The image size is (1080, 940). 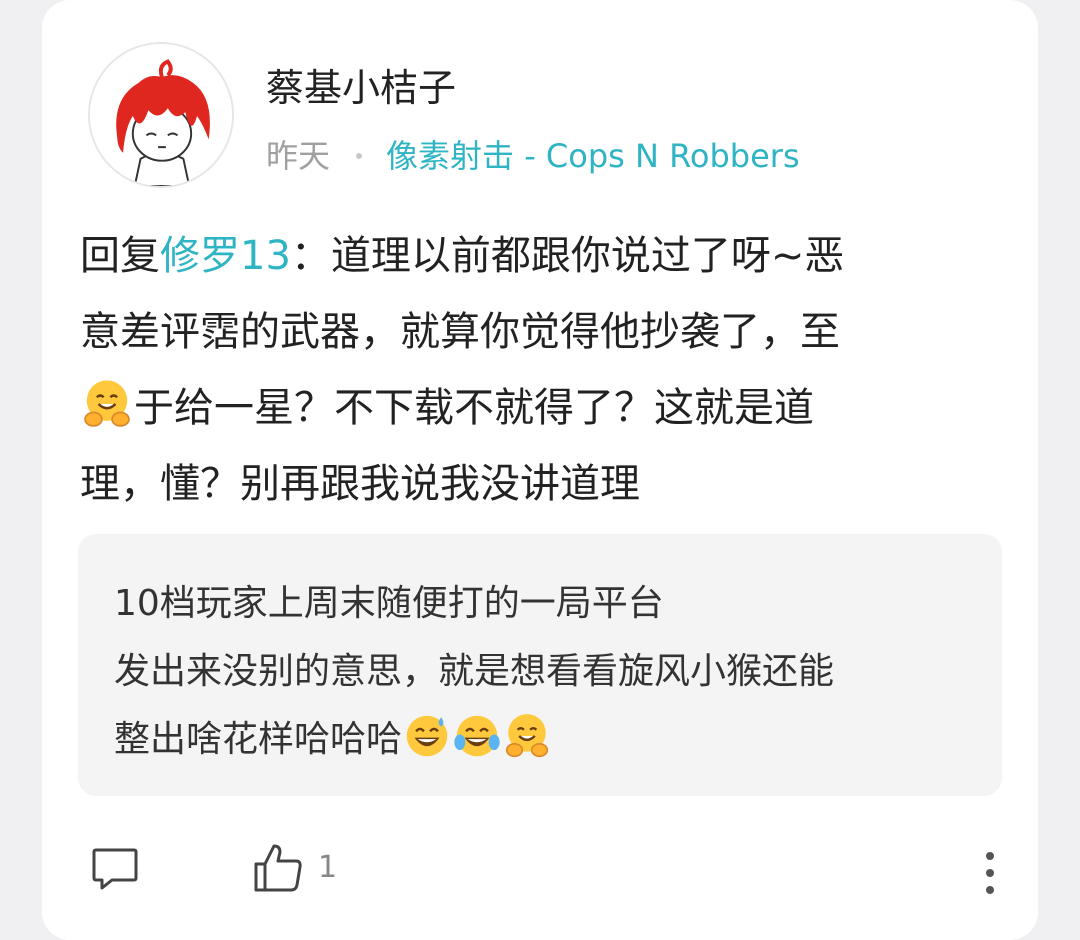 I want to click on separator-dot, so click(x=359, y=156).